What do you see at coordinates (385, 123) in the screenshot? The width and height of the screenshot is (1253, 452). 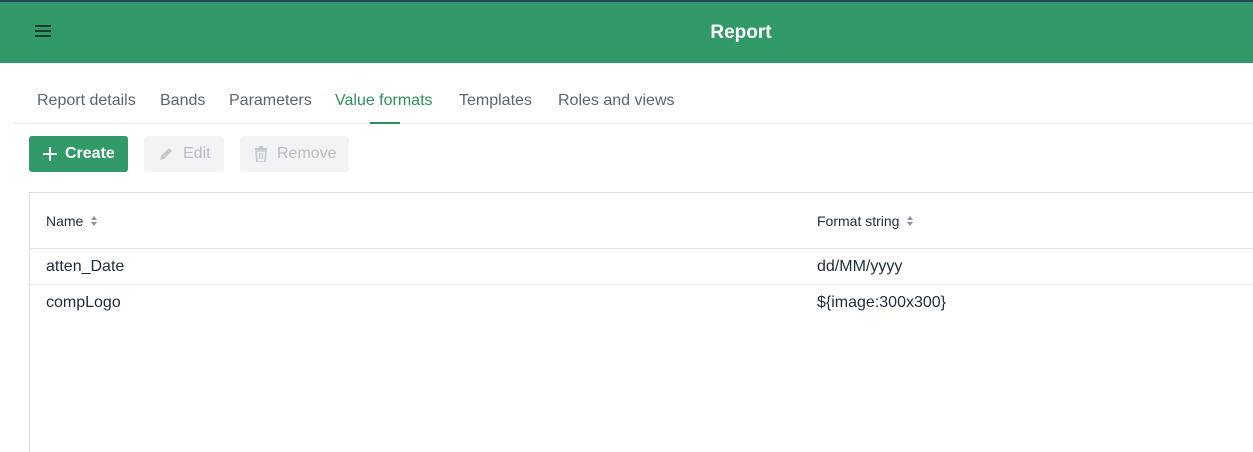 I see `active-tab-indicator` at bounding box center [385, 123].